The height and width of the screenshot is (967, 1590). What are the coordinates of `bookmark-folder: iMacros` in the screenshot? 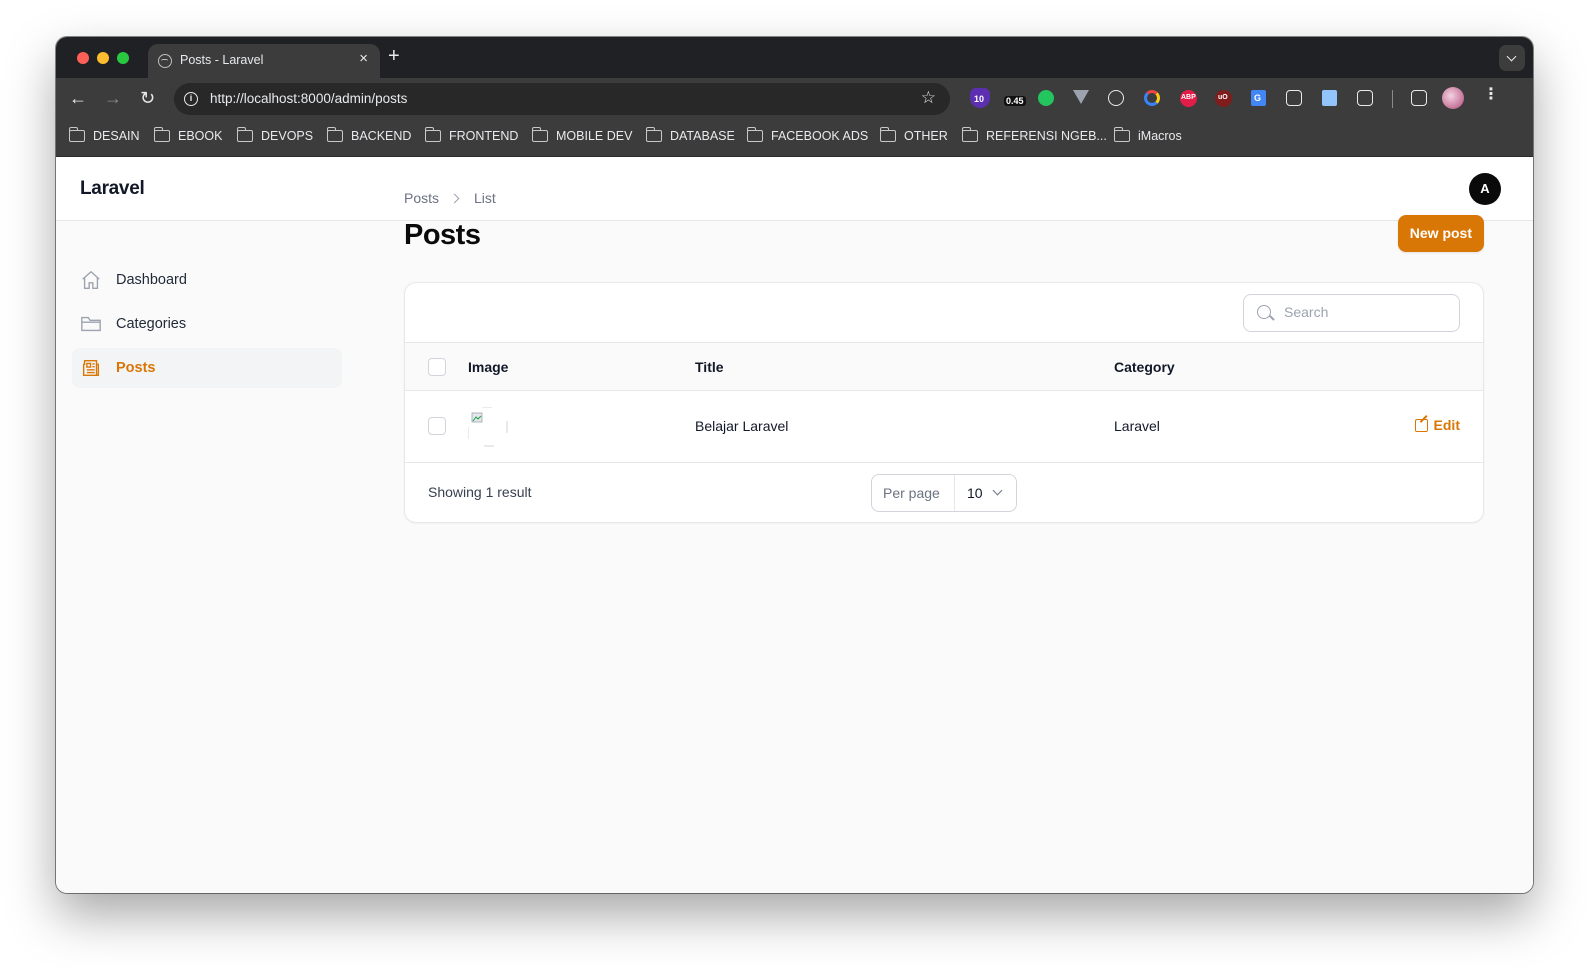 It's located at (1147, 135).